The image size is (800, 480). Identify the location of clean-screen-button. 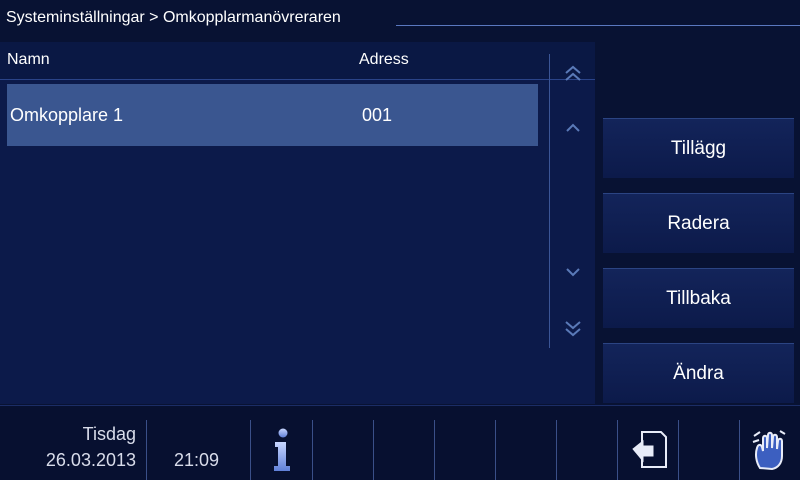
(770, 450).